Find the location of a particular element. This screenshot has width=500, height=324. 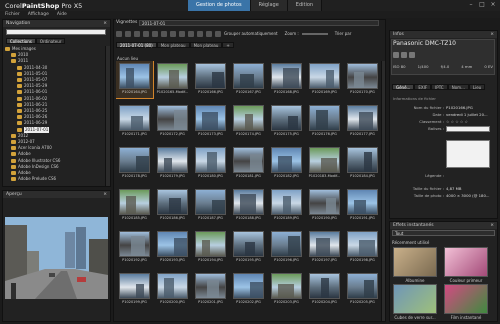

minimize-button: – is located at coordinates (471, 4).